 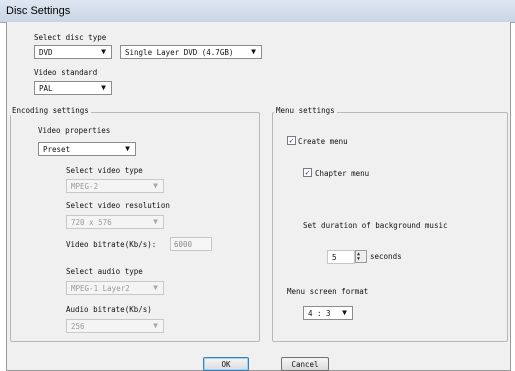 I want to click on disc-layer-dropdown: Single Layer DVD (4.7GB) ▼, so click(x=191, y=52).